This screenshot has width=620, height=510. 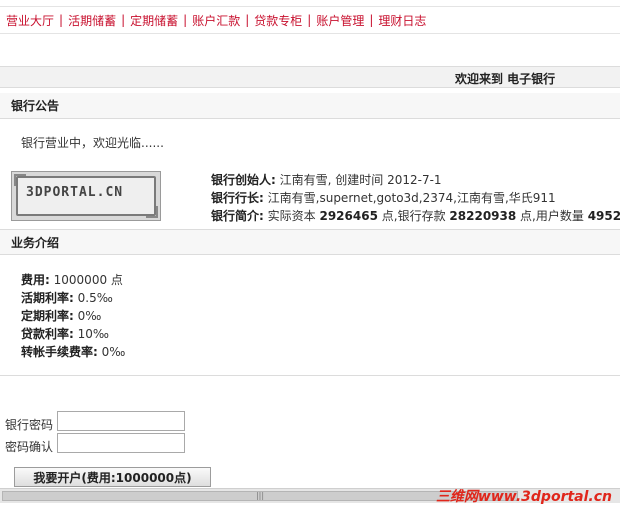 What do you see at coordinates (552, 216) in the screenshot?
I see `users-text: 点,用户数量` at bounding box center [552, 216].